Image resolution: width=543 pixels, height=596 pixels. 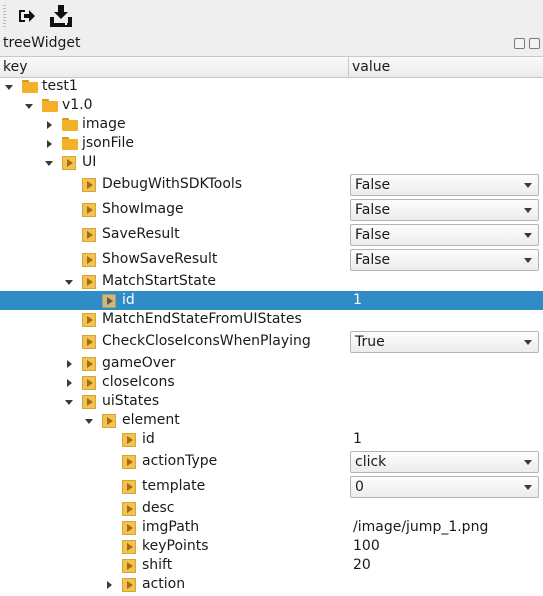 I want to click on tree-row: DebugWithSDKTools False, so click(x=271, y=184).